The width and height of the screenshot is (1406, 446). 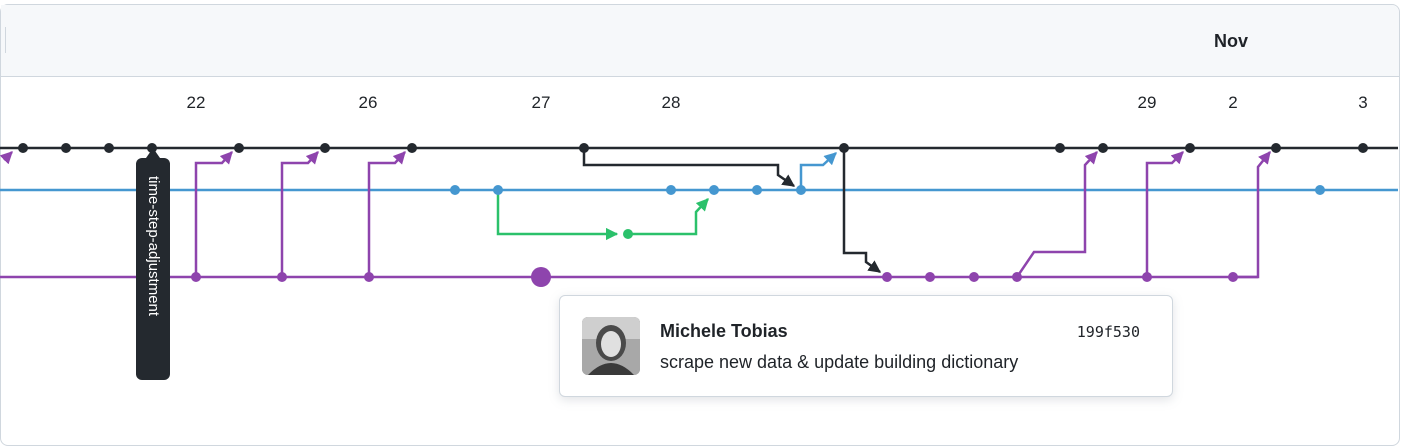 I want to click on commit-sha: 199f530, so click(x=1108, y=332).